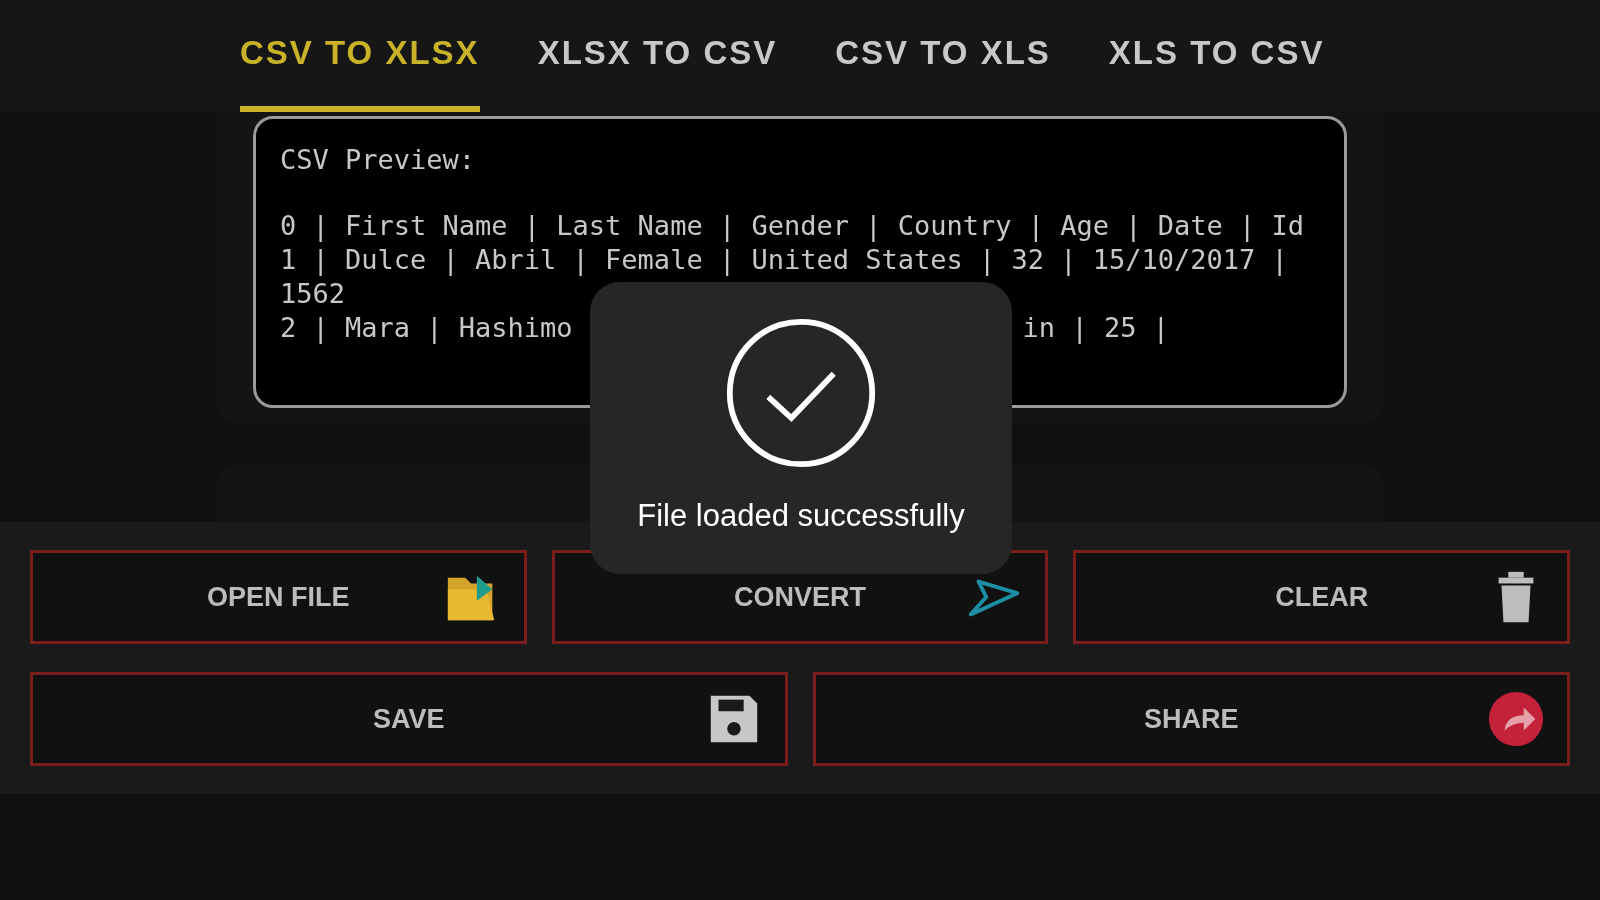 This screenshot has height=900, width=1600. Describe the element at coordinates (801, 516) in the screenshot. I see `toast-message: File loaded successfully` at that location.